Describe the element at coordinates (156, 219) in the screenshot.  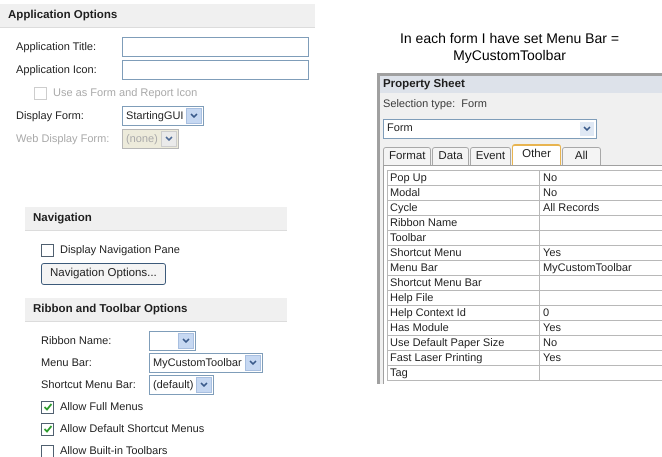
I see `section-header: Navigation` at that location.